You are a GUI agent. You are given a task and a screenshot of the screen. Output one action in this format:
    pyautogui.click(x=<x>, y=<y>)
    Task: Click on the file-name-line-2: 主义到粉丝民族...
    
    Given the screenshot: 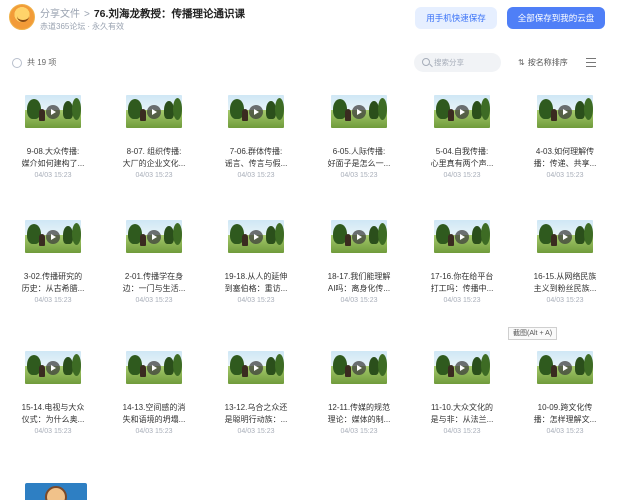 What is the action you would take?
    pyautogui.click(x=565, y=288)
    